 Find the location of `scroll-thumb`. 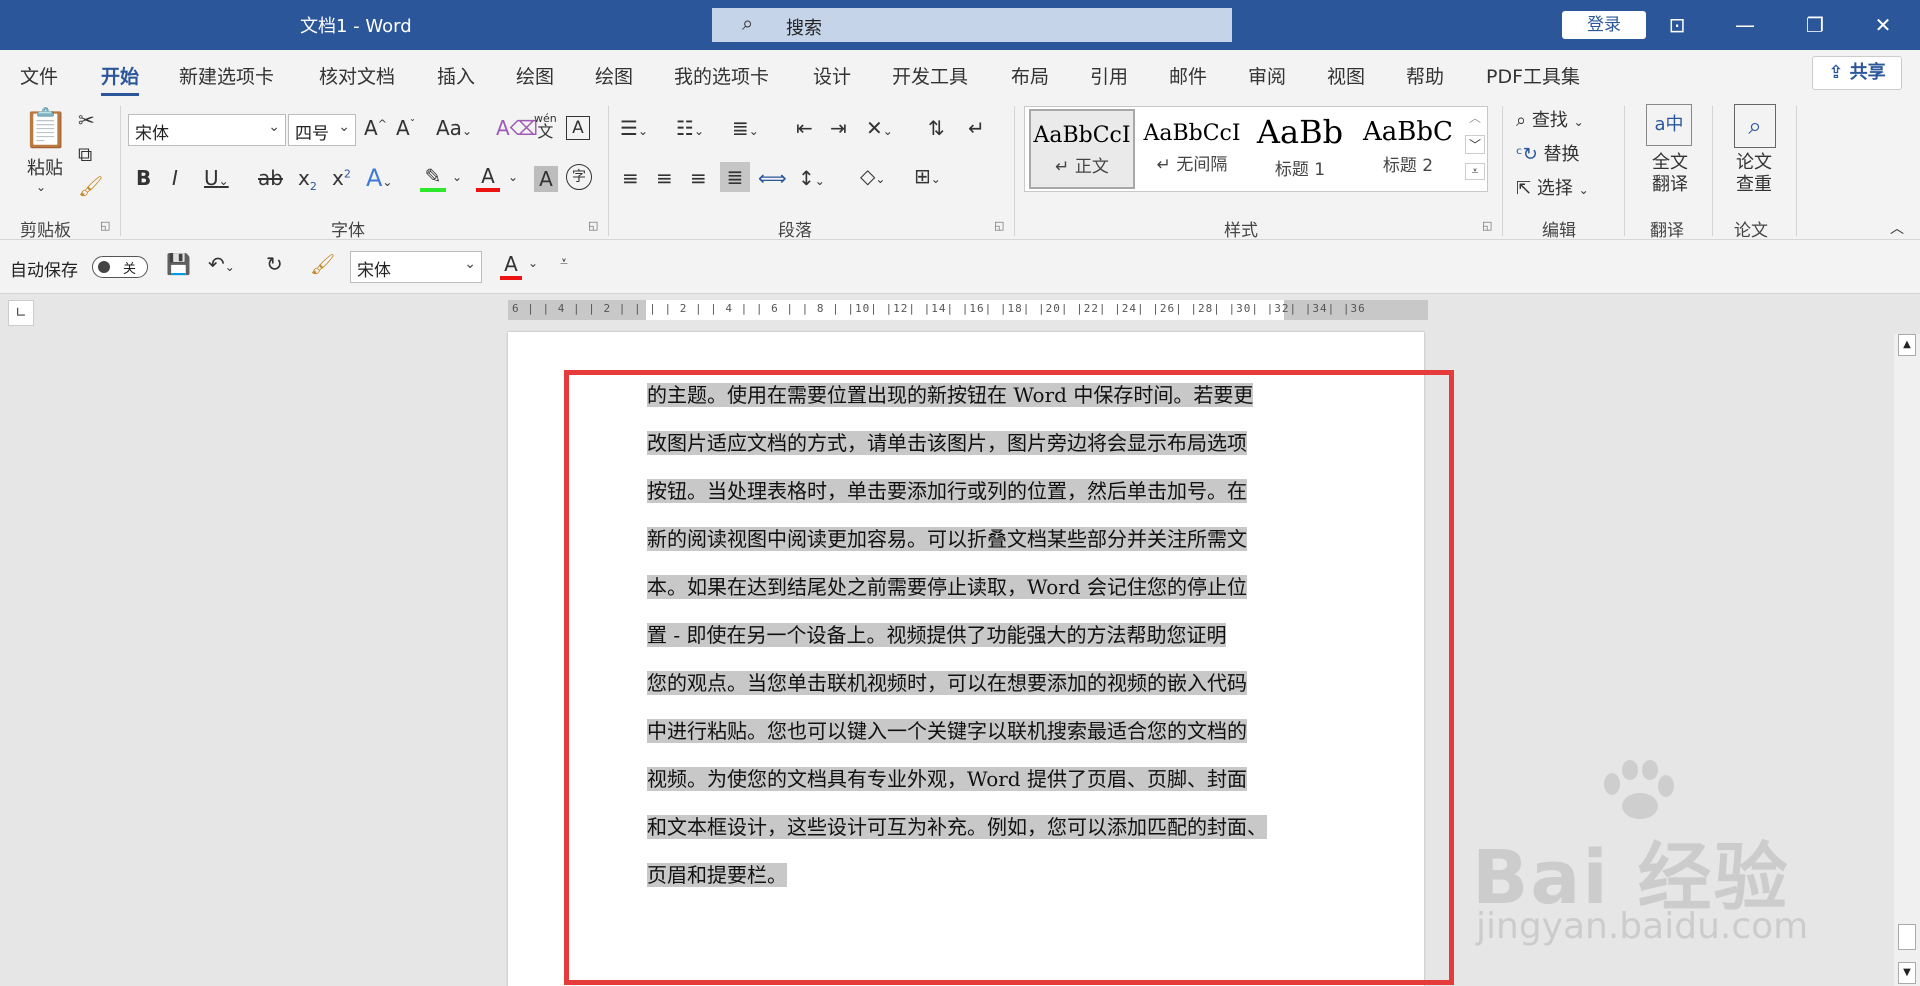

scroll-thumb is located at coordinates (1907, 937).